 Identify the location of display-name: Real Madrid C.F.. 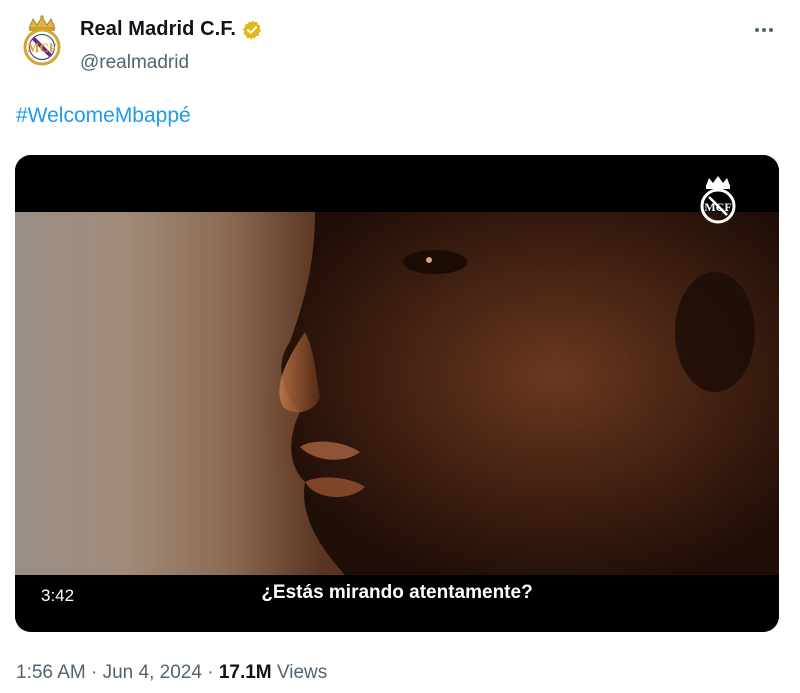
(158, 29).